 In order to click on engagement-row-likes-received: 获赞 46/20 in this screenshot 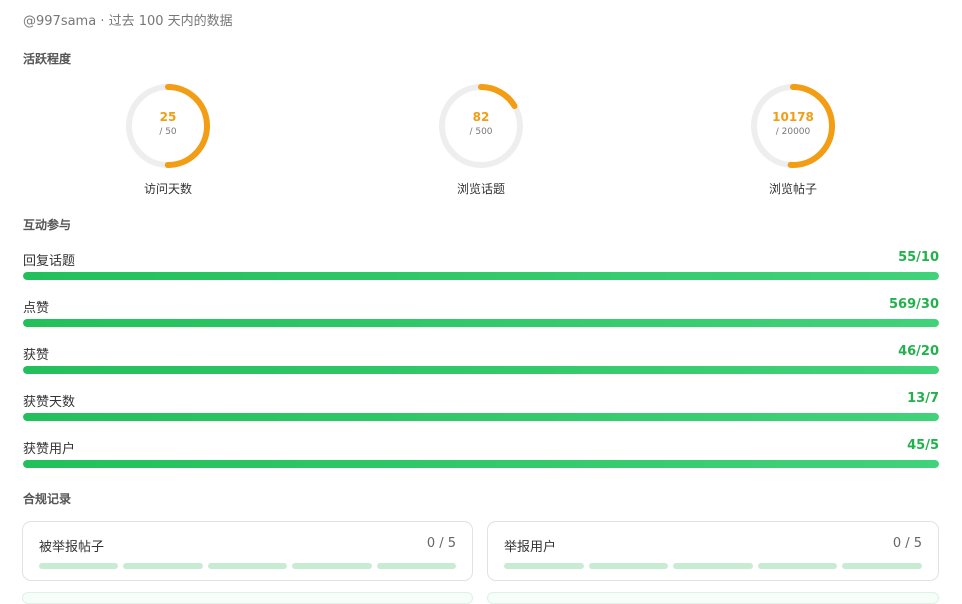, I will do `click(481, 360)`.